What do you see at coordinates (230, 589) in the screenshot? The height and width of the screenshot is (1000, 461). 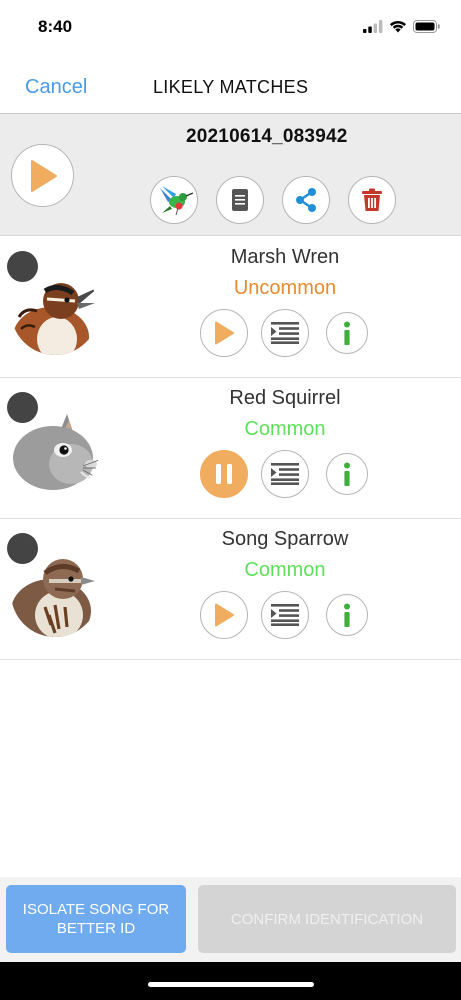 I see `match-row: Song Sparrow Common` at bounding box center [230, 589].